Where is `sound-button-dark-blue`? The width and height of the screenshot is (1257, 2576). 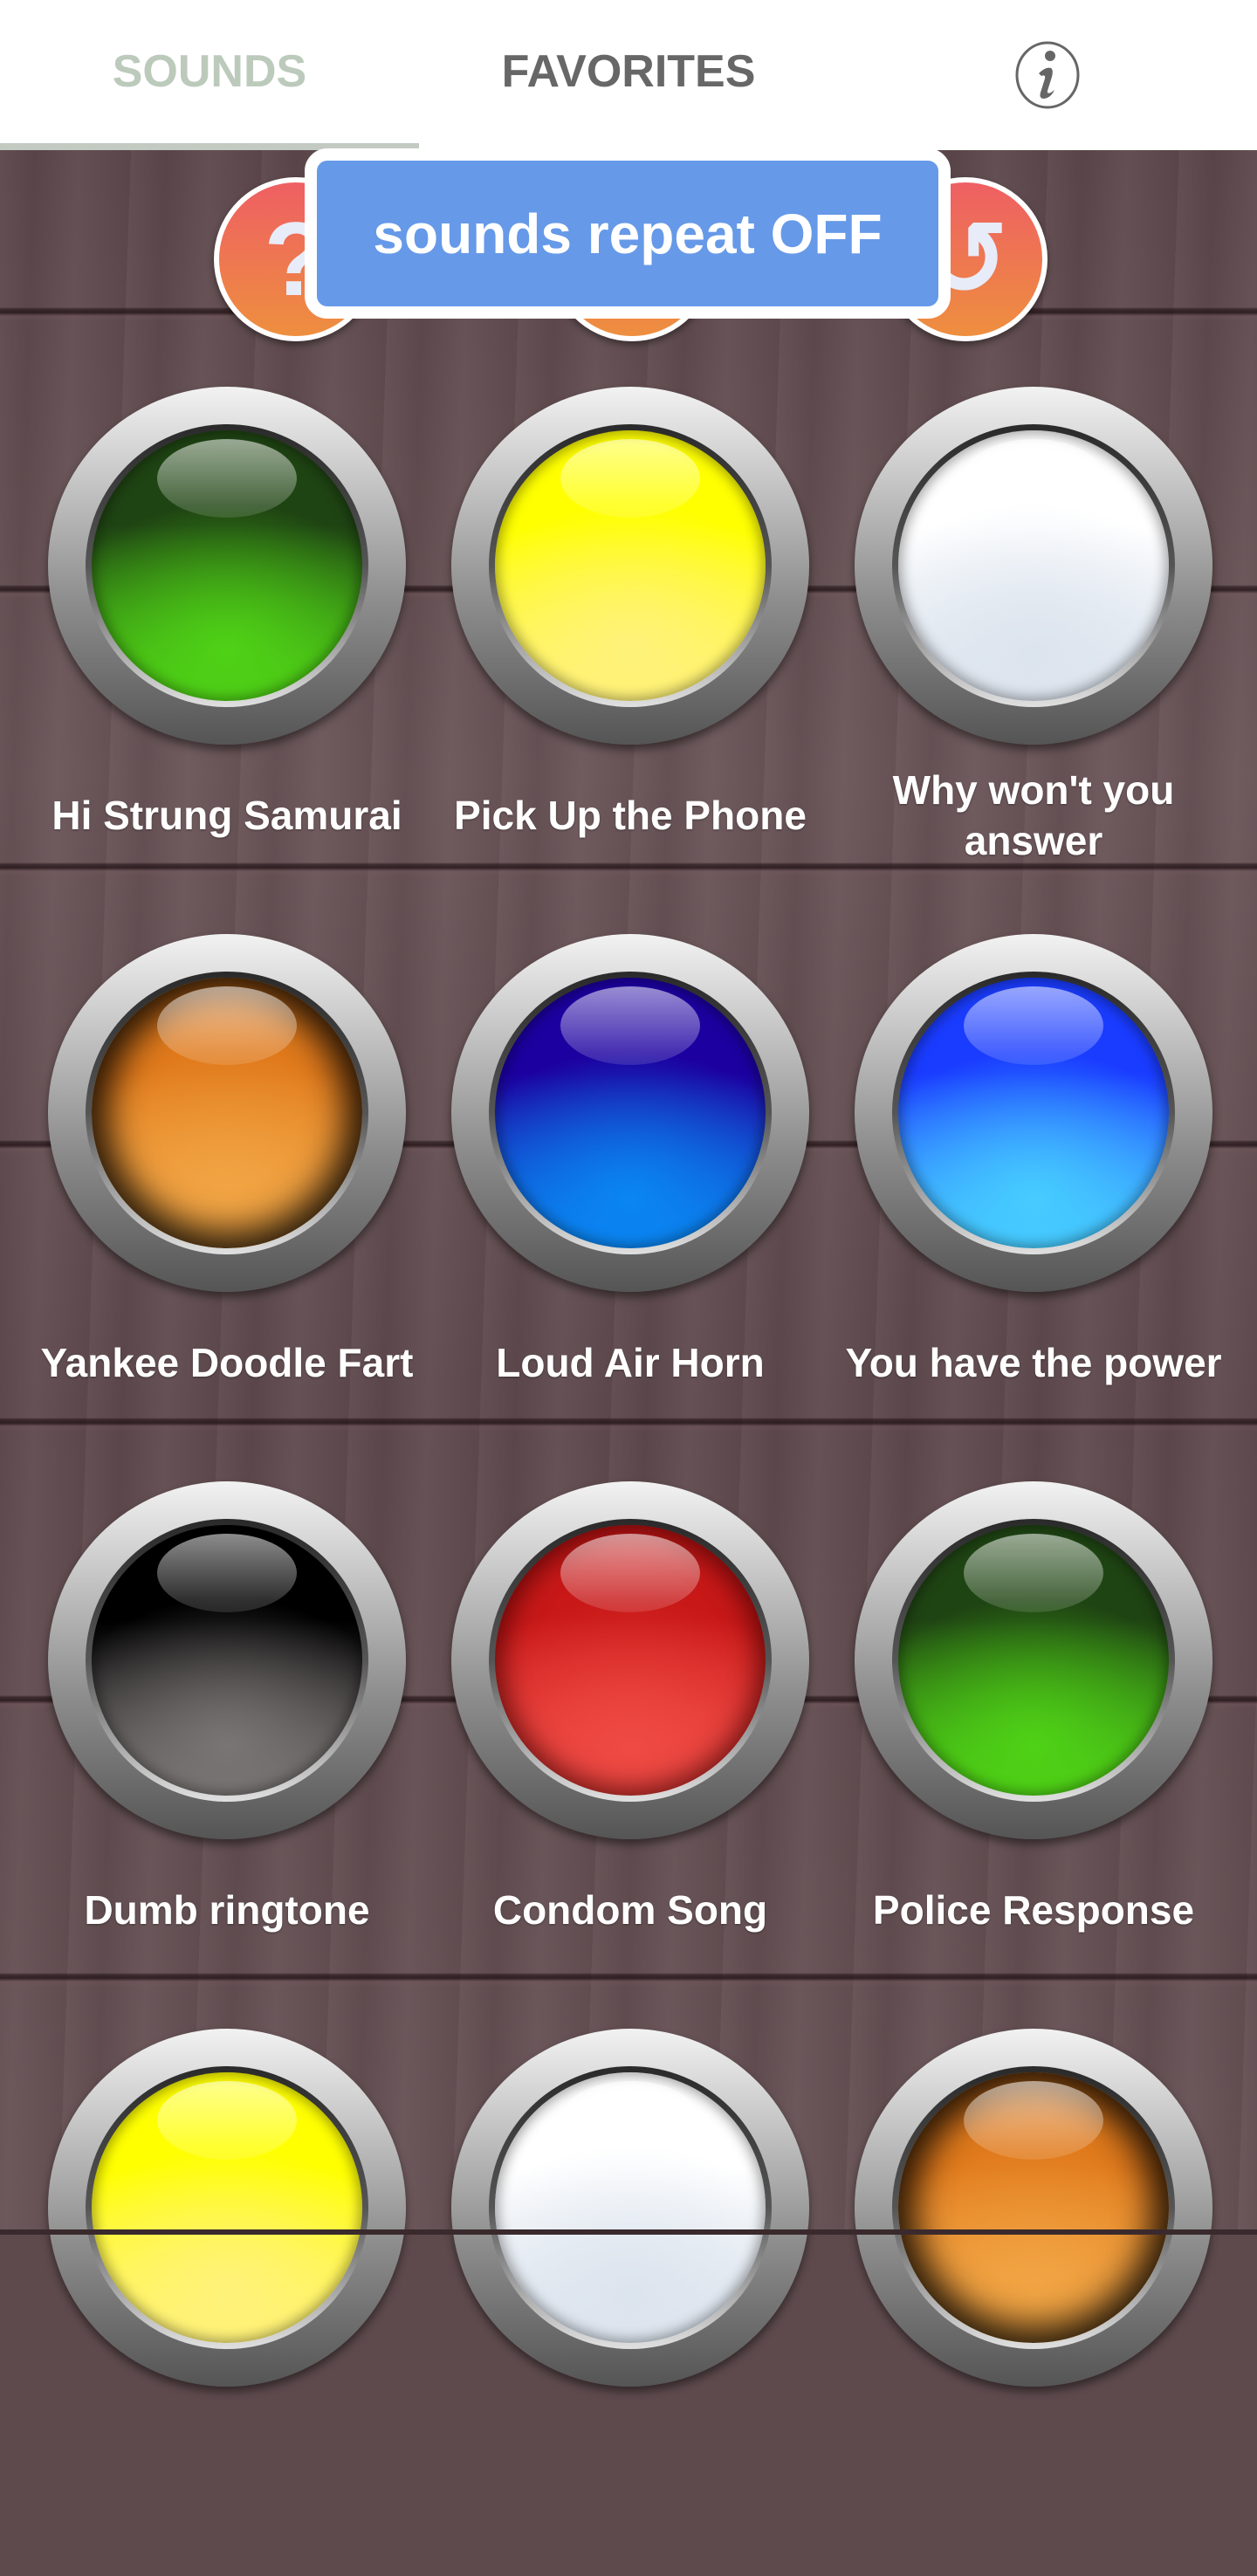
sound-button-dark-blue is located at coordinates (630, 1113).